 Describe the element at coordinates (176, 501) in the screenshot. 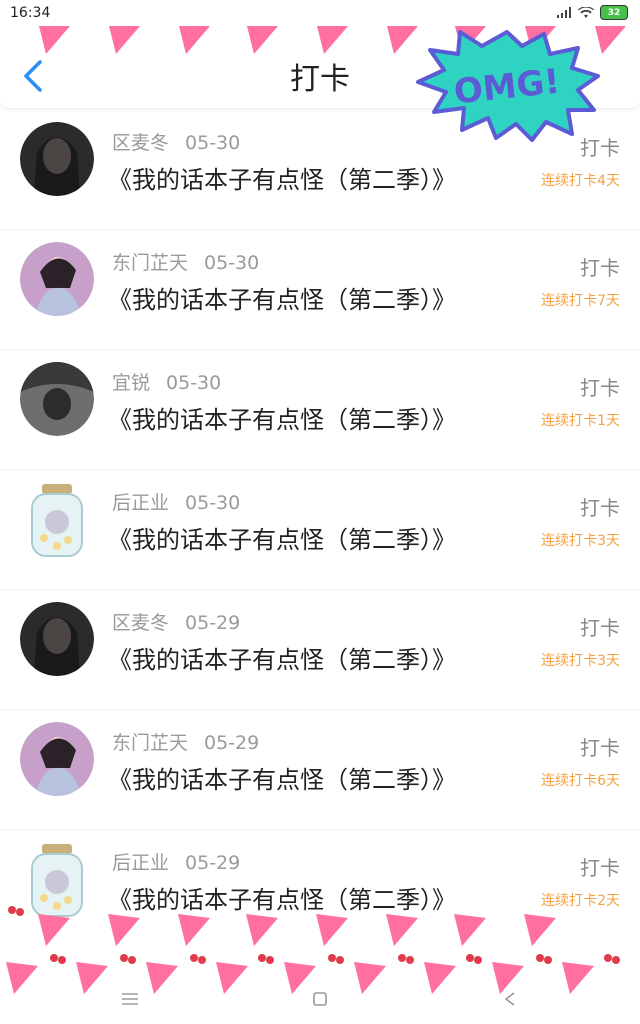

I see `user-meta: 后正业 05-30` at that location.